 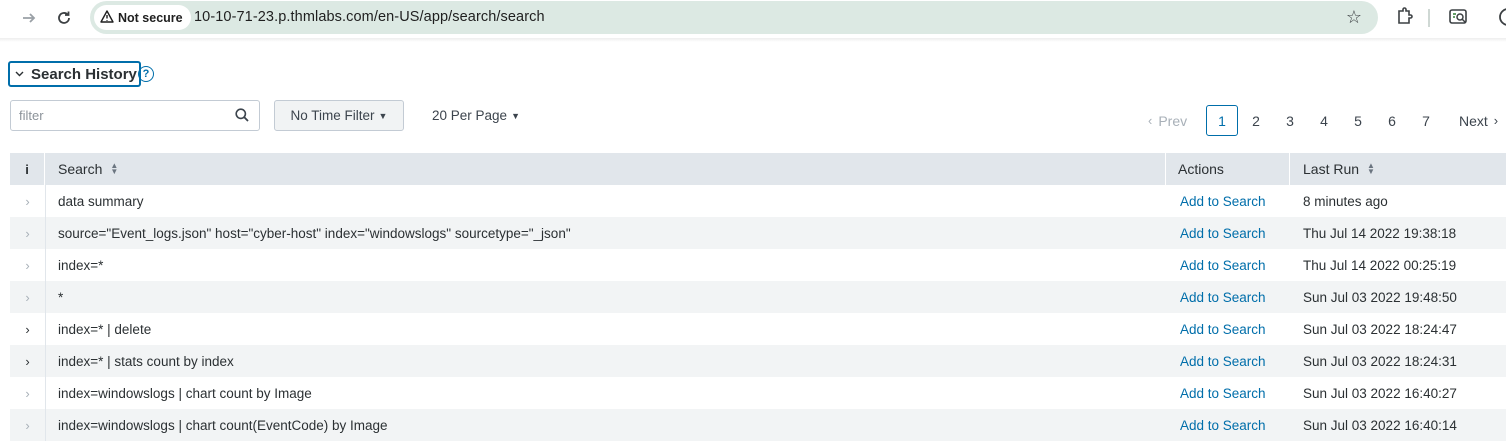 I want to click on warning-icon, so click(x=107, y=17).